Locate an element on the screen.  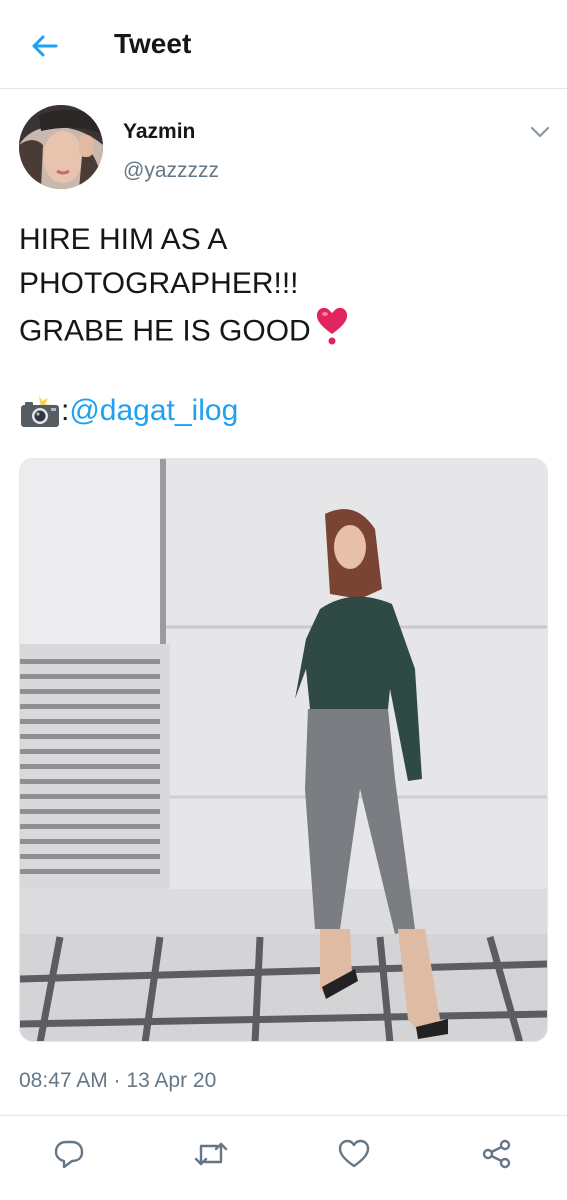
reply-icon is located at coordinates (69, 1154).